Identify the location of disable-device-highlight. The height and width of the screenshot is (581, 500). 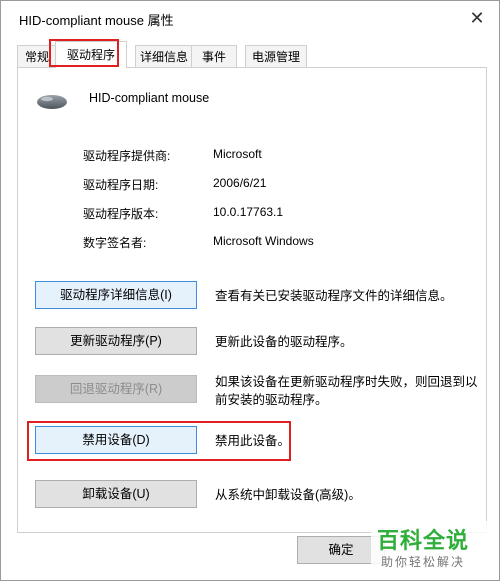
(159, 441).